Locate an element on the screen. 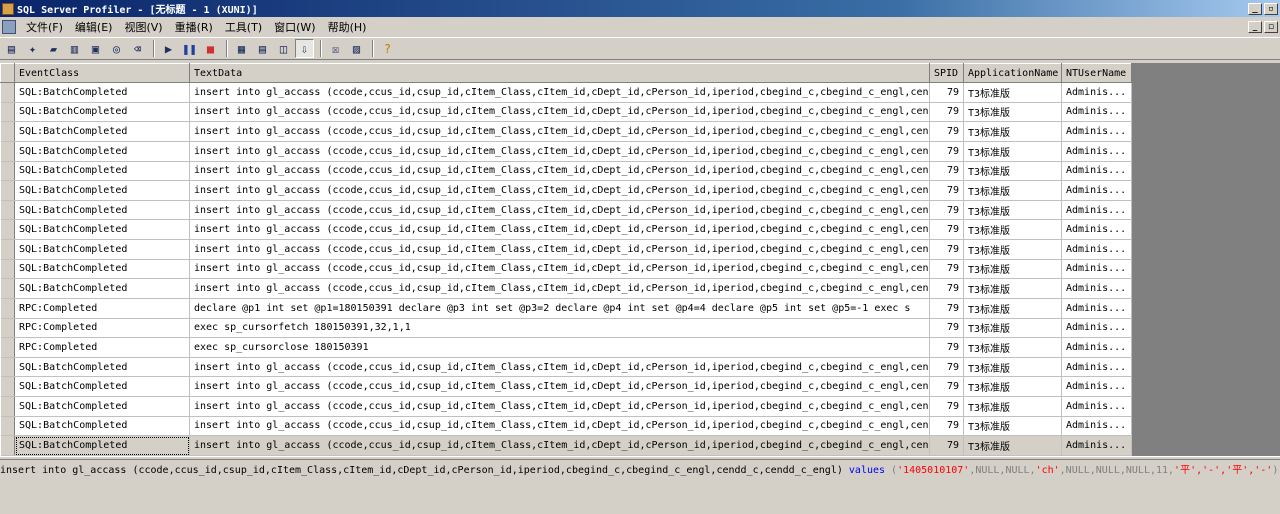 This screenshot has width=1280, height=514. run-icon: ▶ is located at coordinates (168, 48).